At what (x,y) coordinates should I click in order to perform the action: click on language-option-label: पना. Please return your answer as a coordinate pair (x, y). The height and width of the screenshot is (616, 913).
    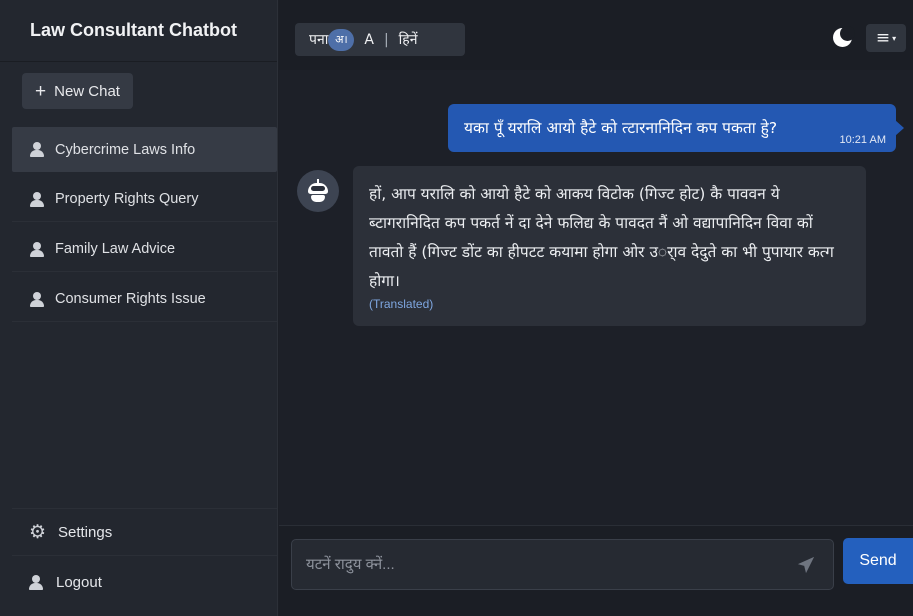
    Looking at the image, I should click on (319, 40).